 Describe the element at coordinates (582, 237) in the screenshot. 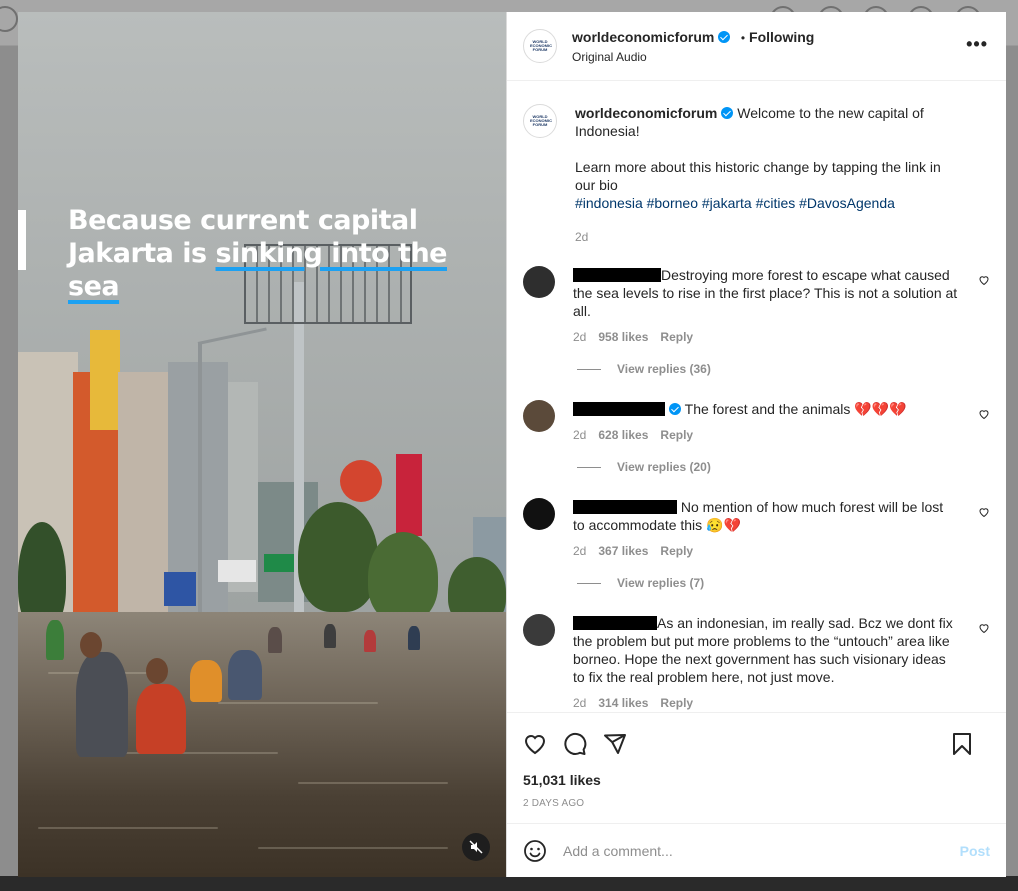

I see `caption-time: 2d` at that location.